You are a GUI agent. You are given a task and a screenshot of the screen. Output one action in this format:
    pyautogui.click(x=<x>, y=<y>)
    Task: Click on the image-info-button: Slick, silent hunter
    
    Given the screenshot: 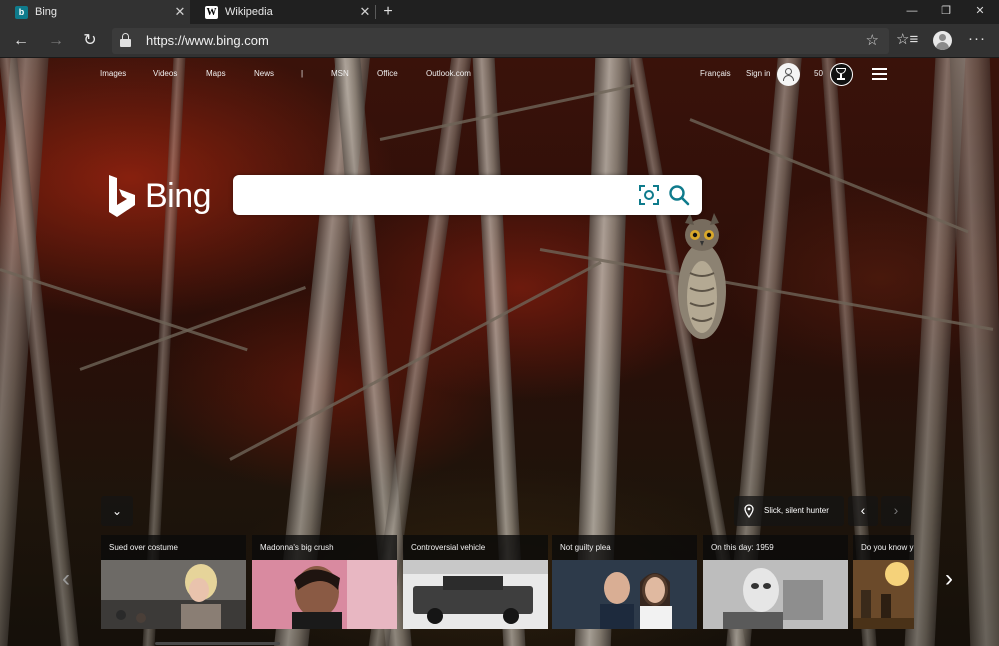 What is the action you would take?
    pyautogui.click(x=789, y=511)
    